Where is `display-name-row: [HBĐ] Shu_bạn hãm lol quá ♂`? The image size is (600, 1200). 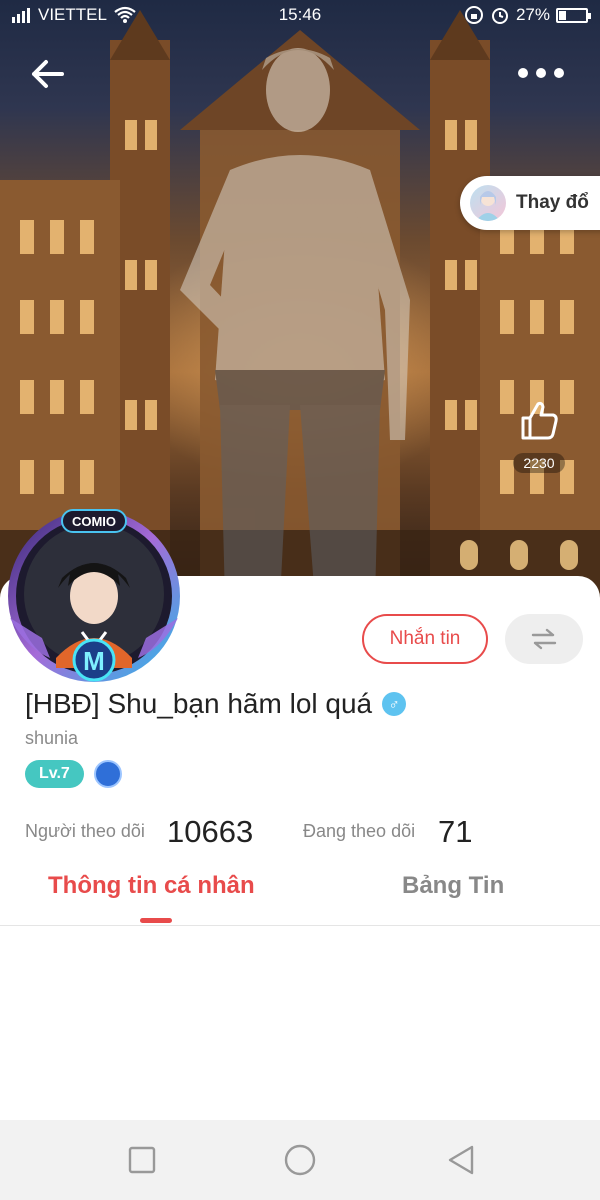
display-name-row: [HBĐ] Shu_bạn hãm lol quá ♂ is located at coordinates (216, 704).